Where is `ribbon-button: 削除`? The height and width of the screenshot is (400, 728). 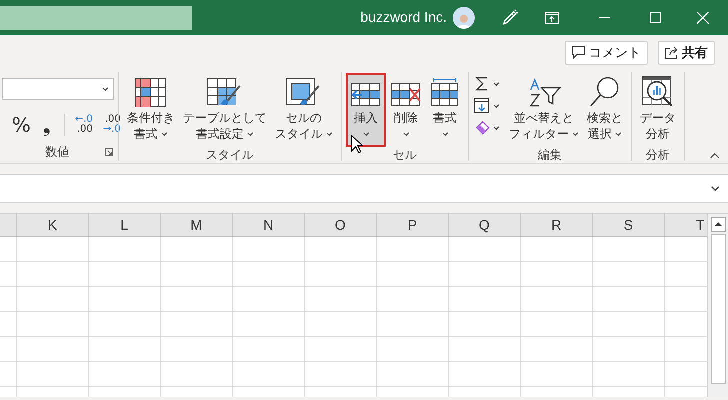 ribbon-button: 削除 is located at coordinates (406, 110).